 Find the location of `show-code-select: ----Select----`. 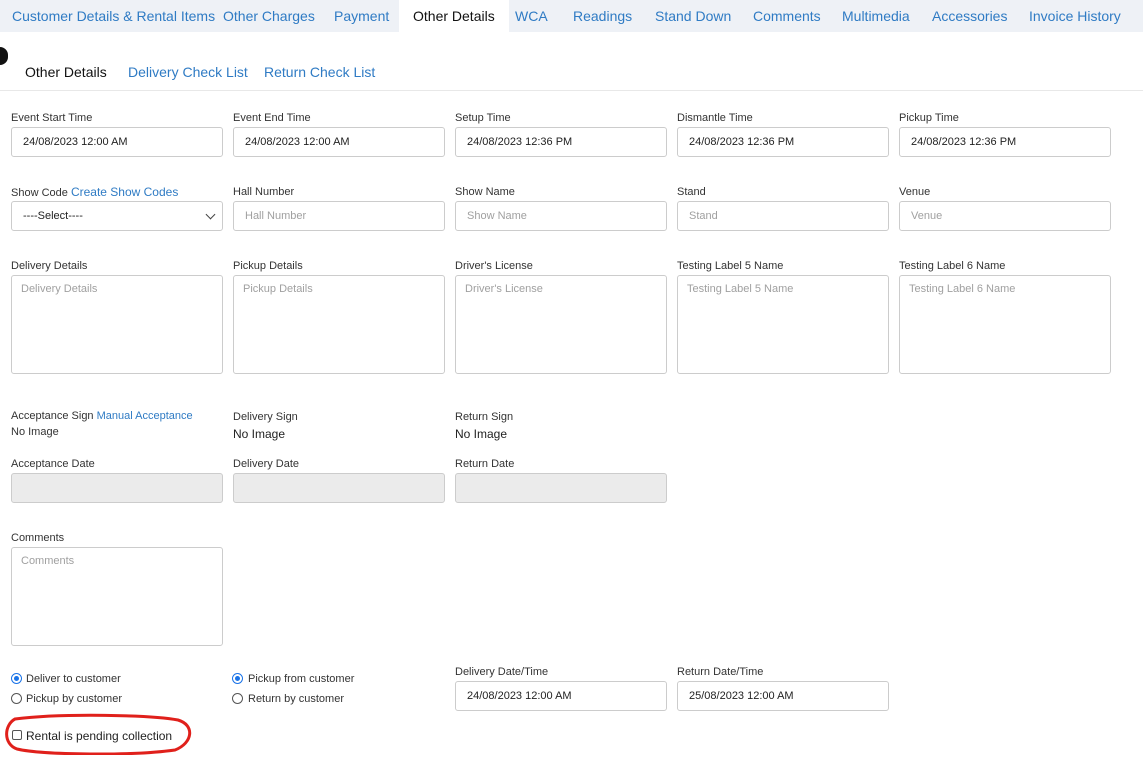

show-code-select: ----Select---- is located at coordinates (117, 216).